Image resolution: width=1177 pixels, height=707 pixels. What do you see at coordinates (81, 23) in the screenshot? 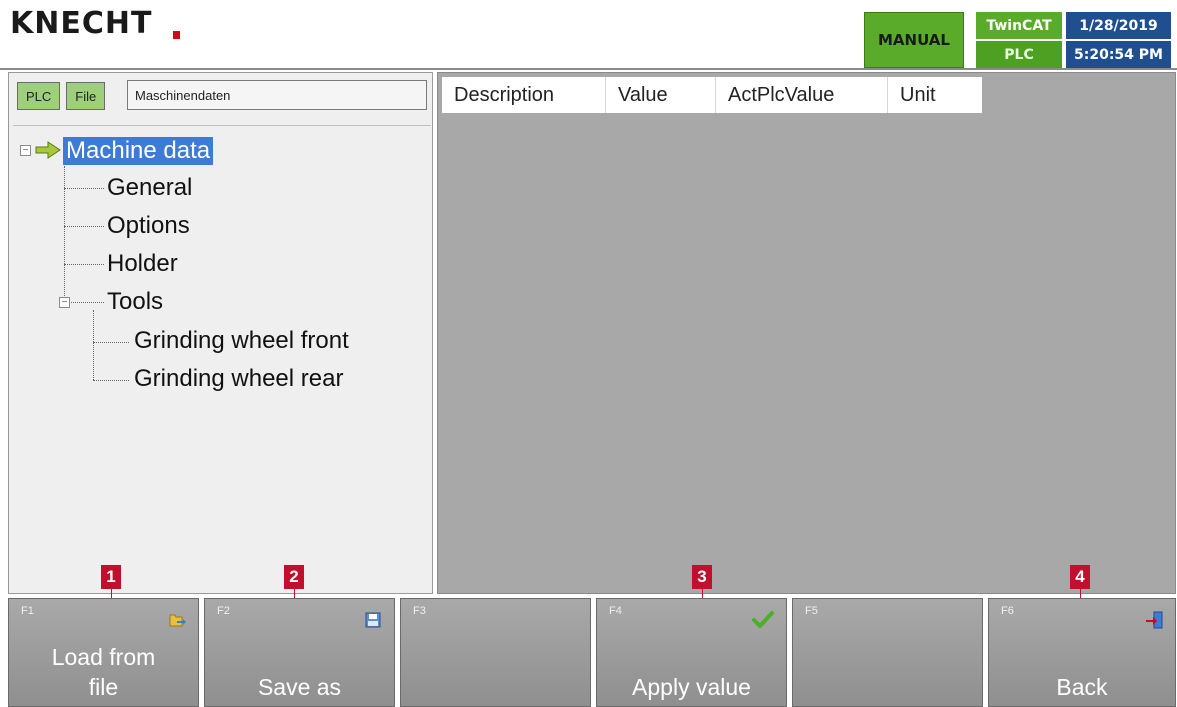
I see `knecht-logo: KNECHT` at bounding box center [81, 23].